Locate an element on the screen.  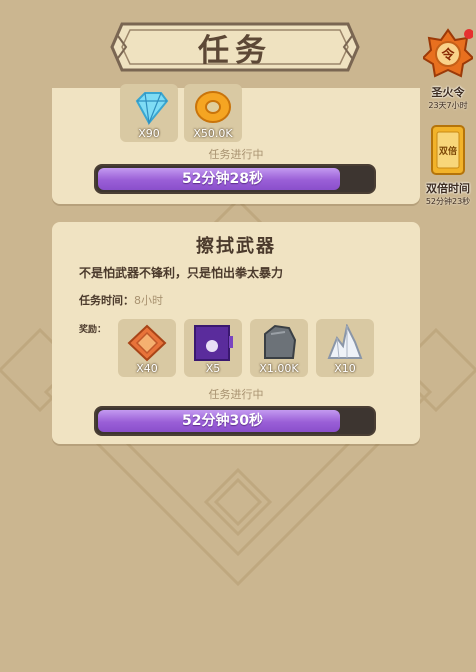
reward-slot-purple-tile: X5 is located at coordinates (213, 348).